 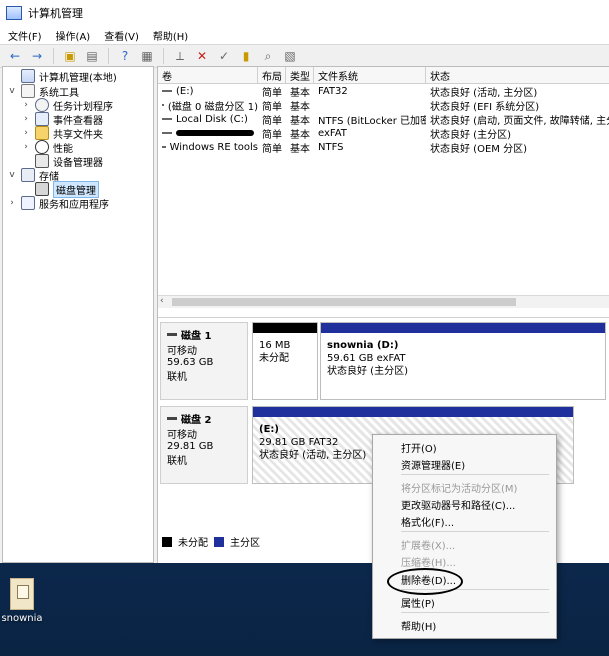 I want to click on cell-filesystem: NTFS (BitLocker 已加密), so click(x=372, y=121).